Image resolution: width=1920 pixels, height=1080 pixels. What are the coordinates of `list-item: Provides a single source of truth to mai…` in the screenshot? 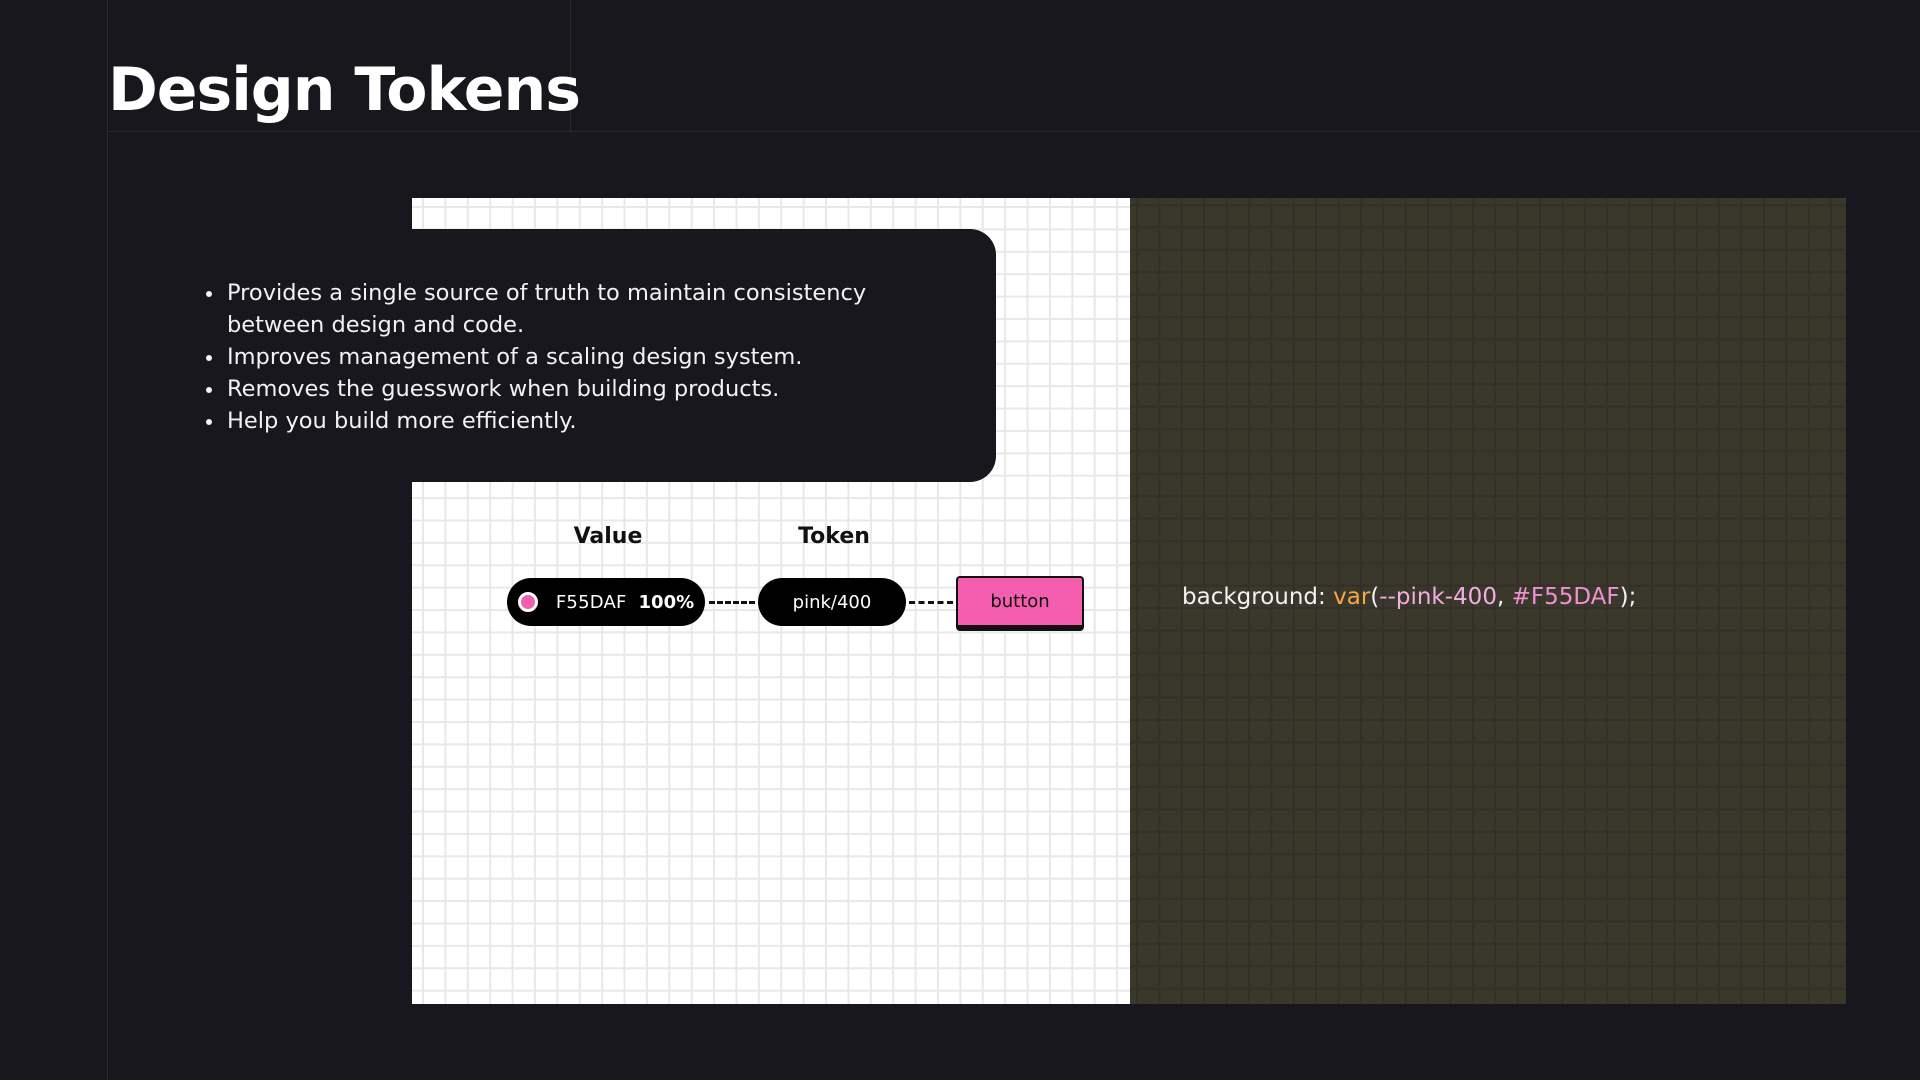 It's located at (586, 309).